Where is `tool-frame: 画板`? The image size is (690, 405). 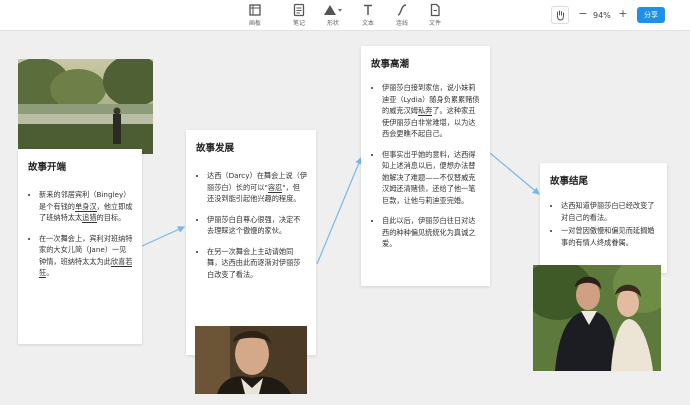 tool-frame: 画板 is located at coordinates (255, 15).